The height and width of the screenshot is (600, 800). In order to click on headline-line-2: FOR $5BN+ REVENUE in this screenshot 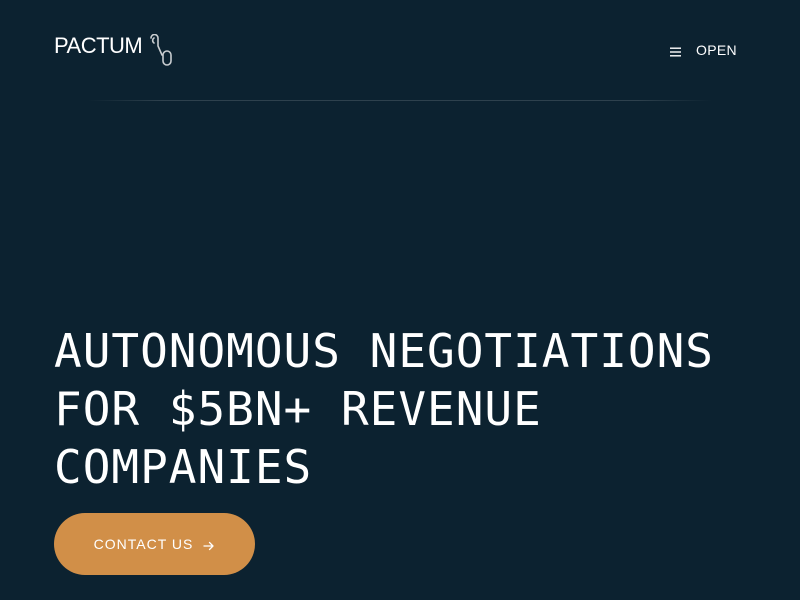, I will do `click(298, 409)`.